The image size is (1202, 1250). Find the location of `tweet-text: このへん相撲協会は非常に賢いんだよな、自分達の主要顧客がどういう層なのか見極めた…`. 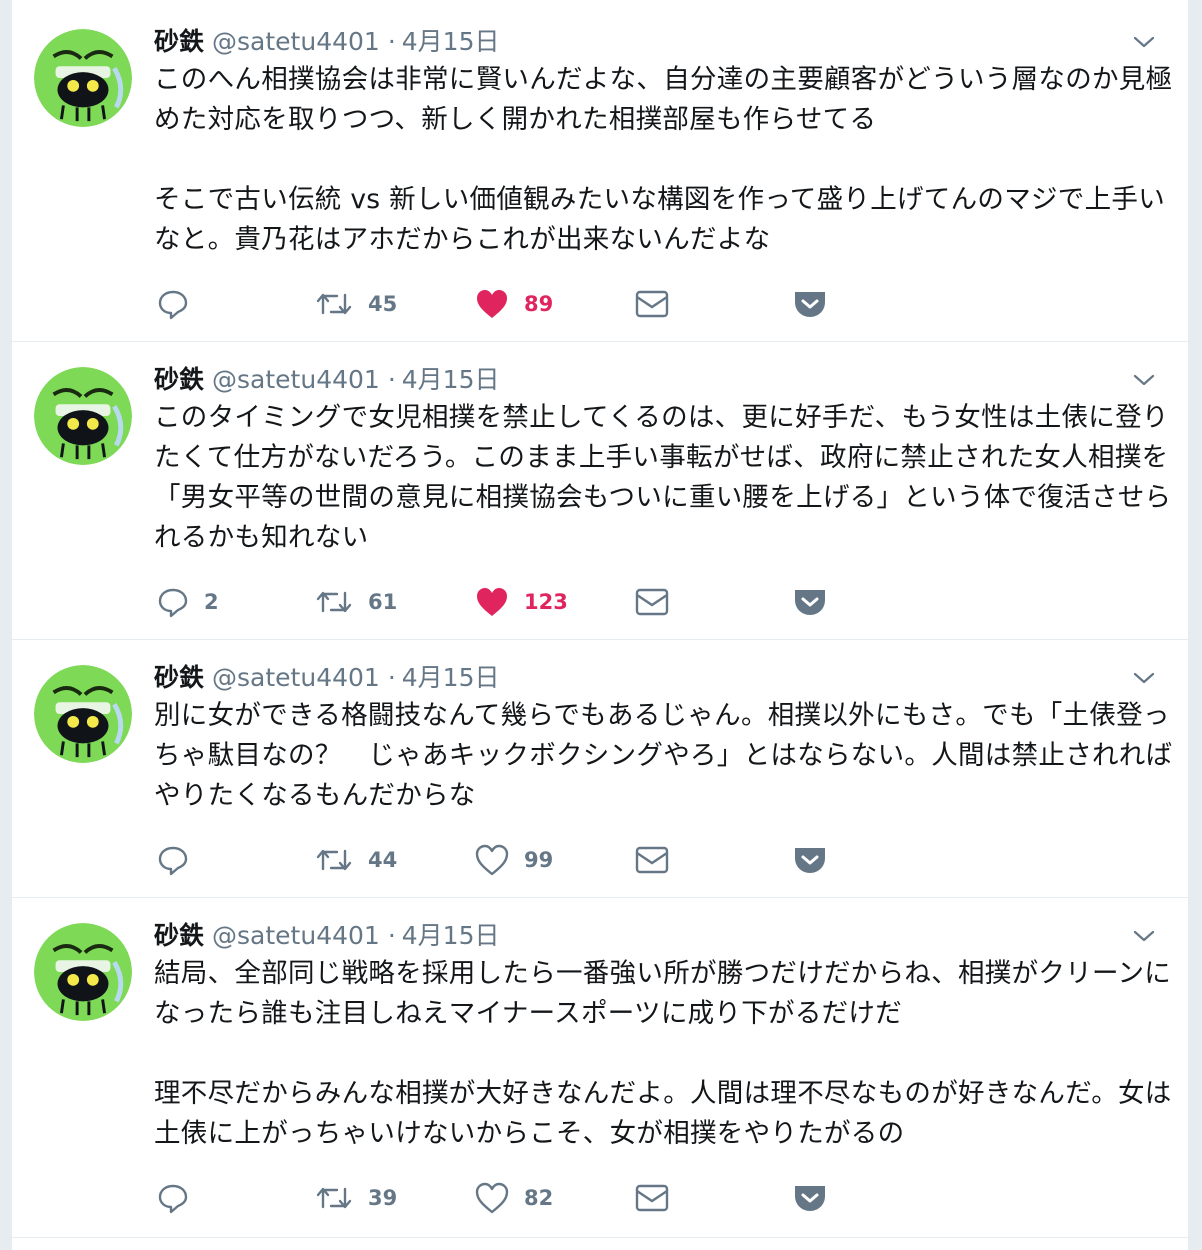

tweet-text: このへん相撲協会は非常に賢いんだよな、自分達の主要顧客がどういう層なのか見極めた… is located at coordinates (663, 159).